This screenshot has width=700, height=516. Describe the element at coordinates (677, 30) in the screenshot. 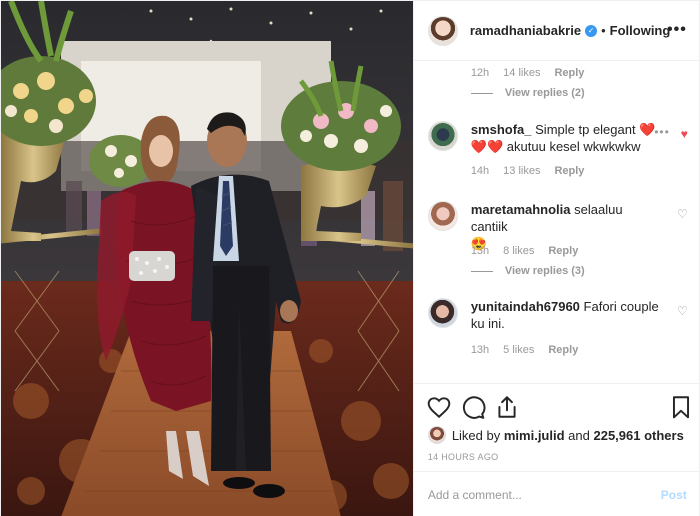

I see `more-options-icon: •••` at that location.